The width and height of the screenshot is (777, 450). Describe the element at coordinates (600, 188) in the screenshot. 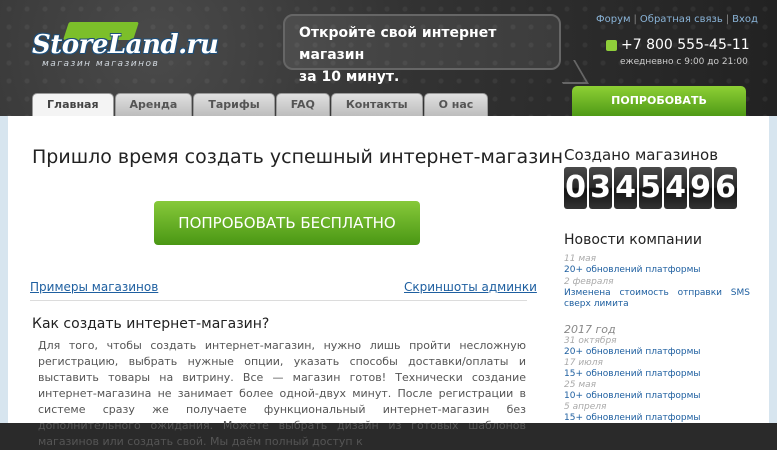

I see `counter-digit: 3` at that location.